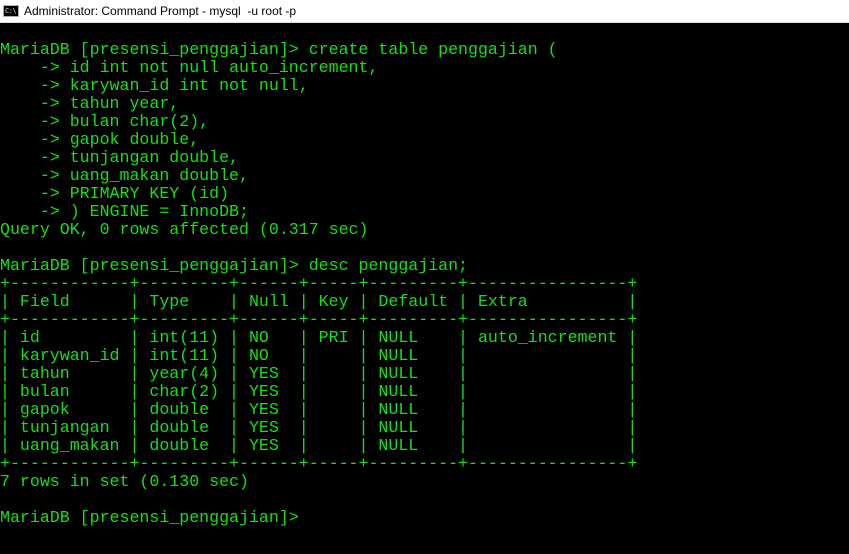 The height and width of the screenshot is (554, 849). What do you see at coordinates (115, 193) in the screenshot?
I see `console-line: -> PRIMARY KEY (id)` at bounding box center [115, 193].